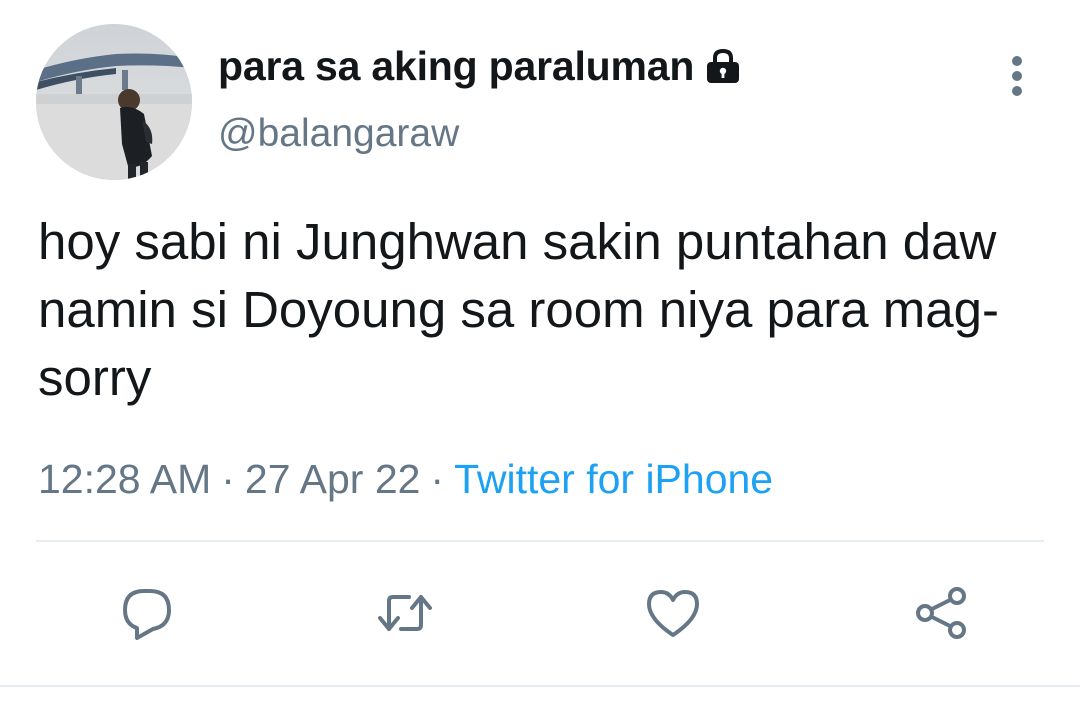 Image resolution: width=1080 pixels, height=705 pixels. I want to click on bottom-divider, so click(540, 686).